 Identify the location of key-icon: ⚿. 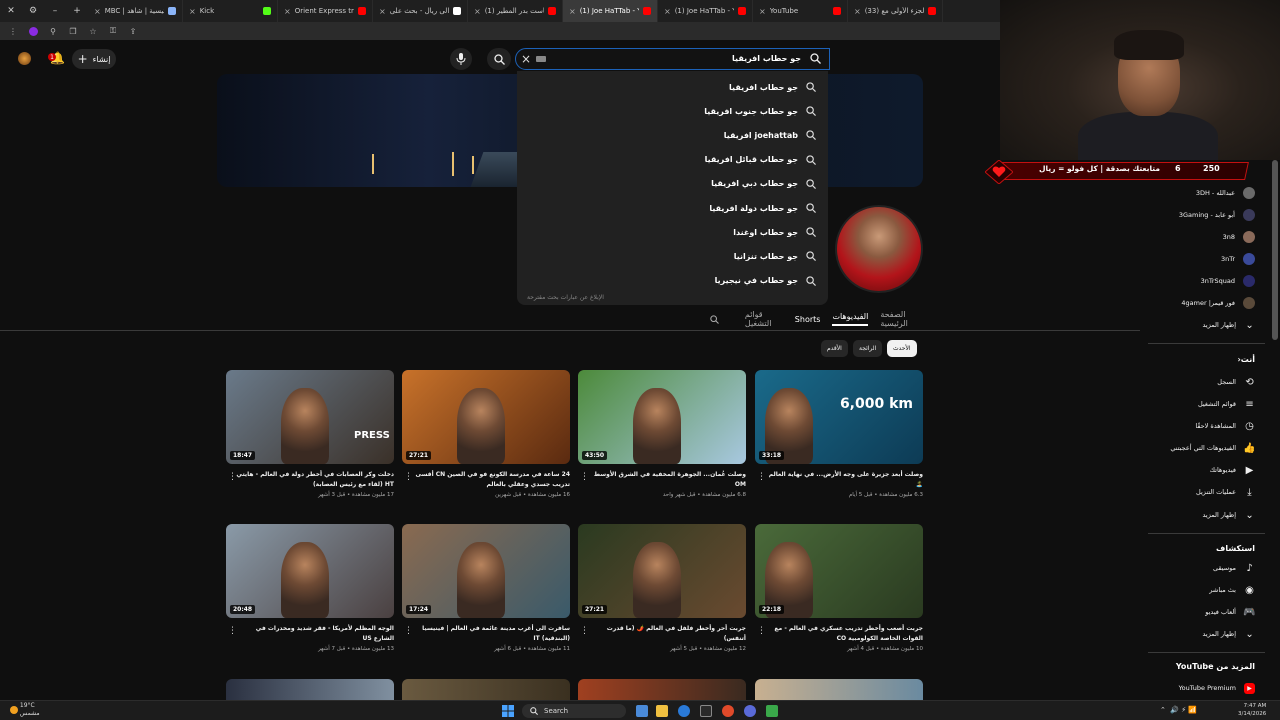
(113, 31).